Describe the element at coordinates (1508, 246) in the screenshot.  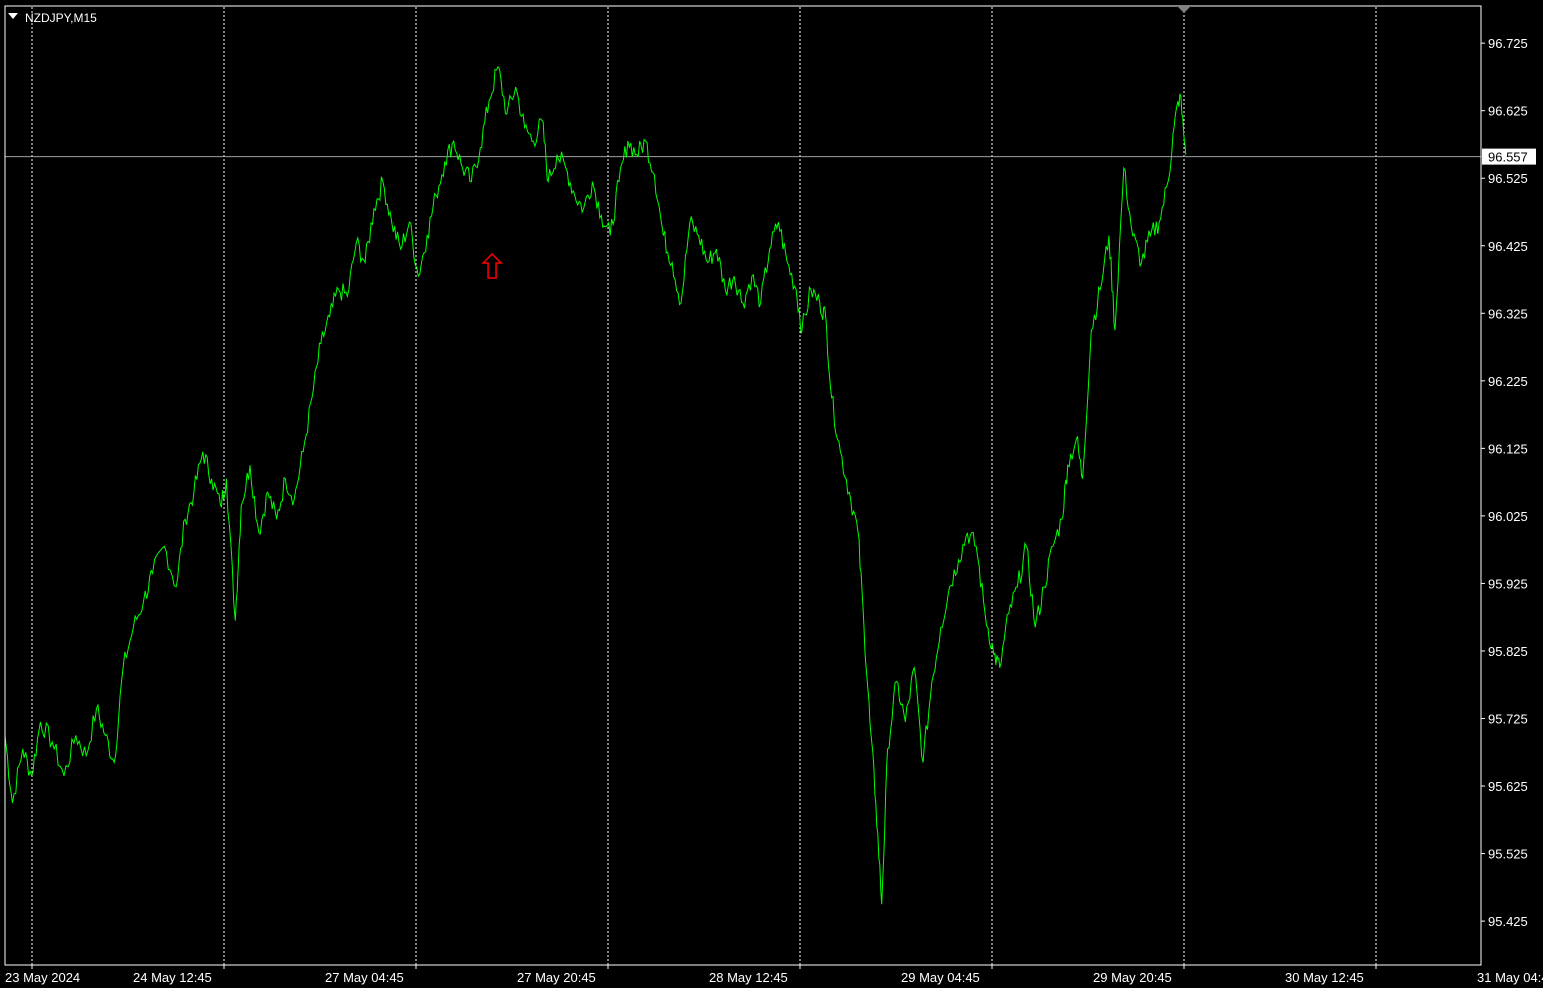
I see `y-tick-label: 96.425` at that location.